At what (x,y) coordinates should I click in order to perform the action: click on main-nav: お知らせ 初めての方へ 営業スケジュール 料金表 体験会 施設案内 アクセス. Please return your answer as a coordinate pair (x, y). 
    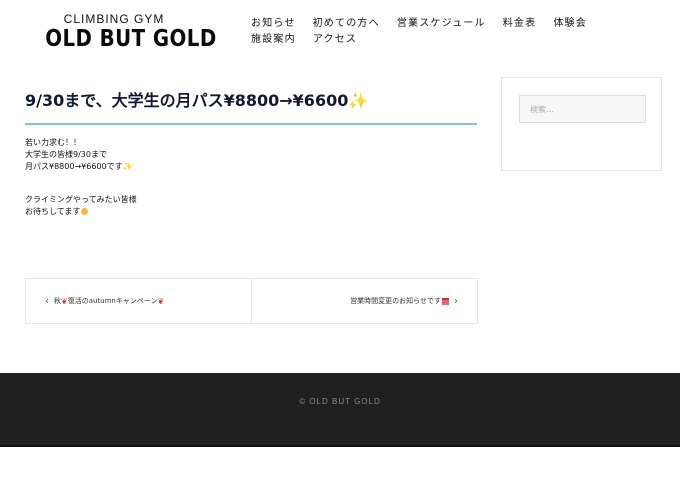
    Looking at the image, I should click on (456, 32).